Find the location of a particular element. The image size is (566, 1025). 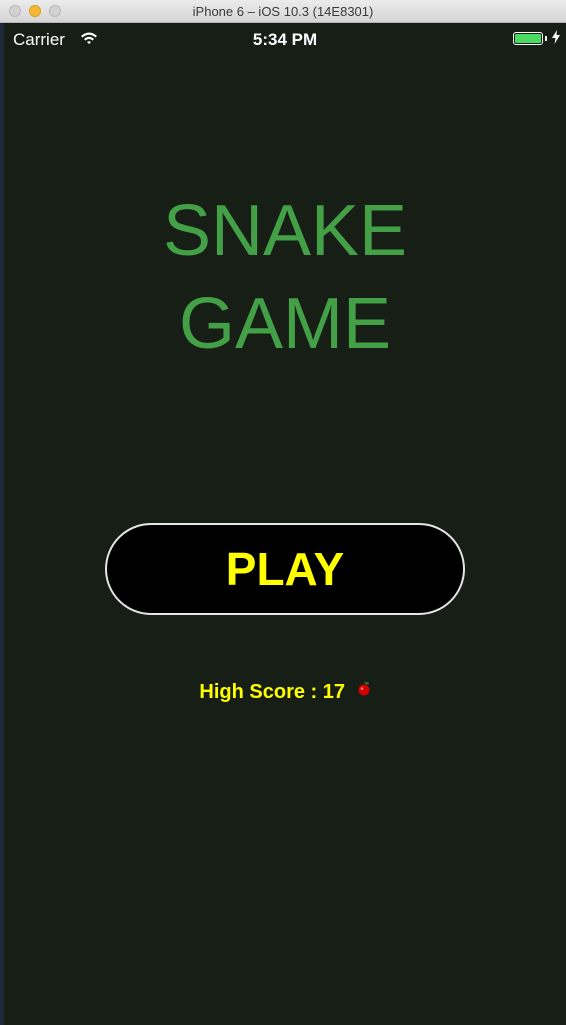

window-titlebar: iPhone 6 – iOS 10.3 (14E8301) is located at coordinates (283, 11).